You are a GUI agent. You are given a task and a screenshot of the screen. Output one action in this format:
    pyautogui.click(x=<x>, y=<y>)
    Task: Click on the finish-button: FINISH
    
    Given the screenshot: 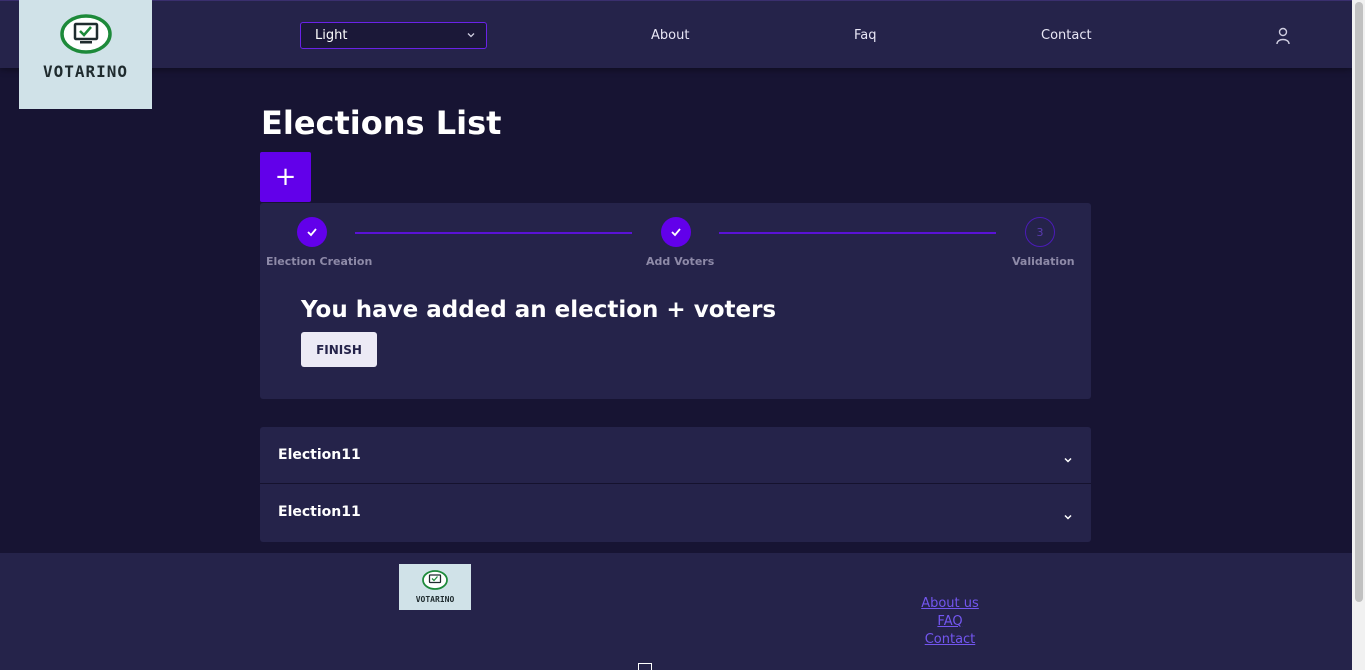 What is the action you would take?
    pyautogui.click(x=339, y=349)
    